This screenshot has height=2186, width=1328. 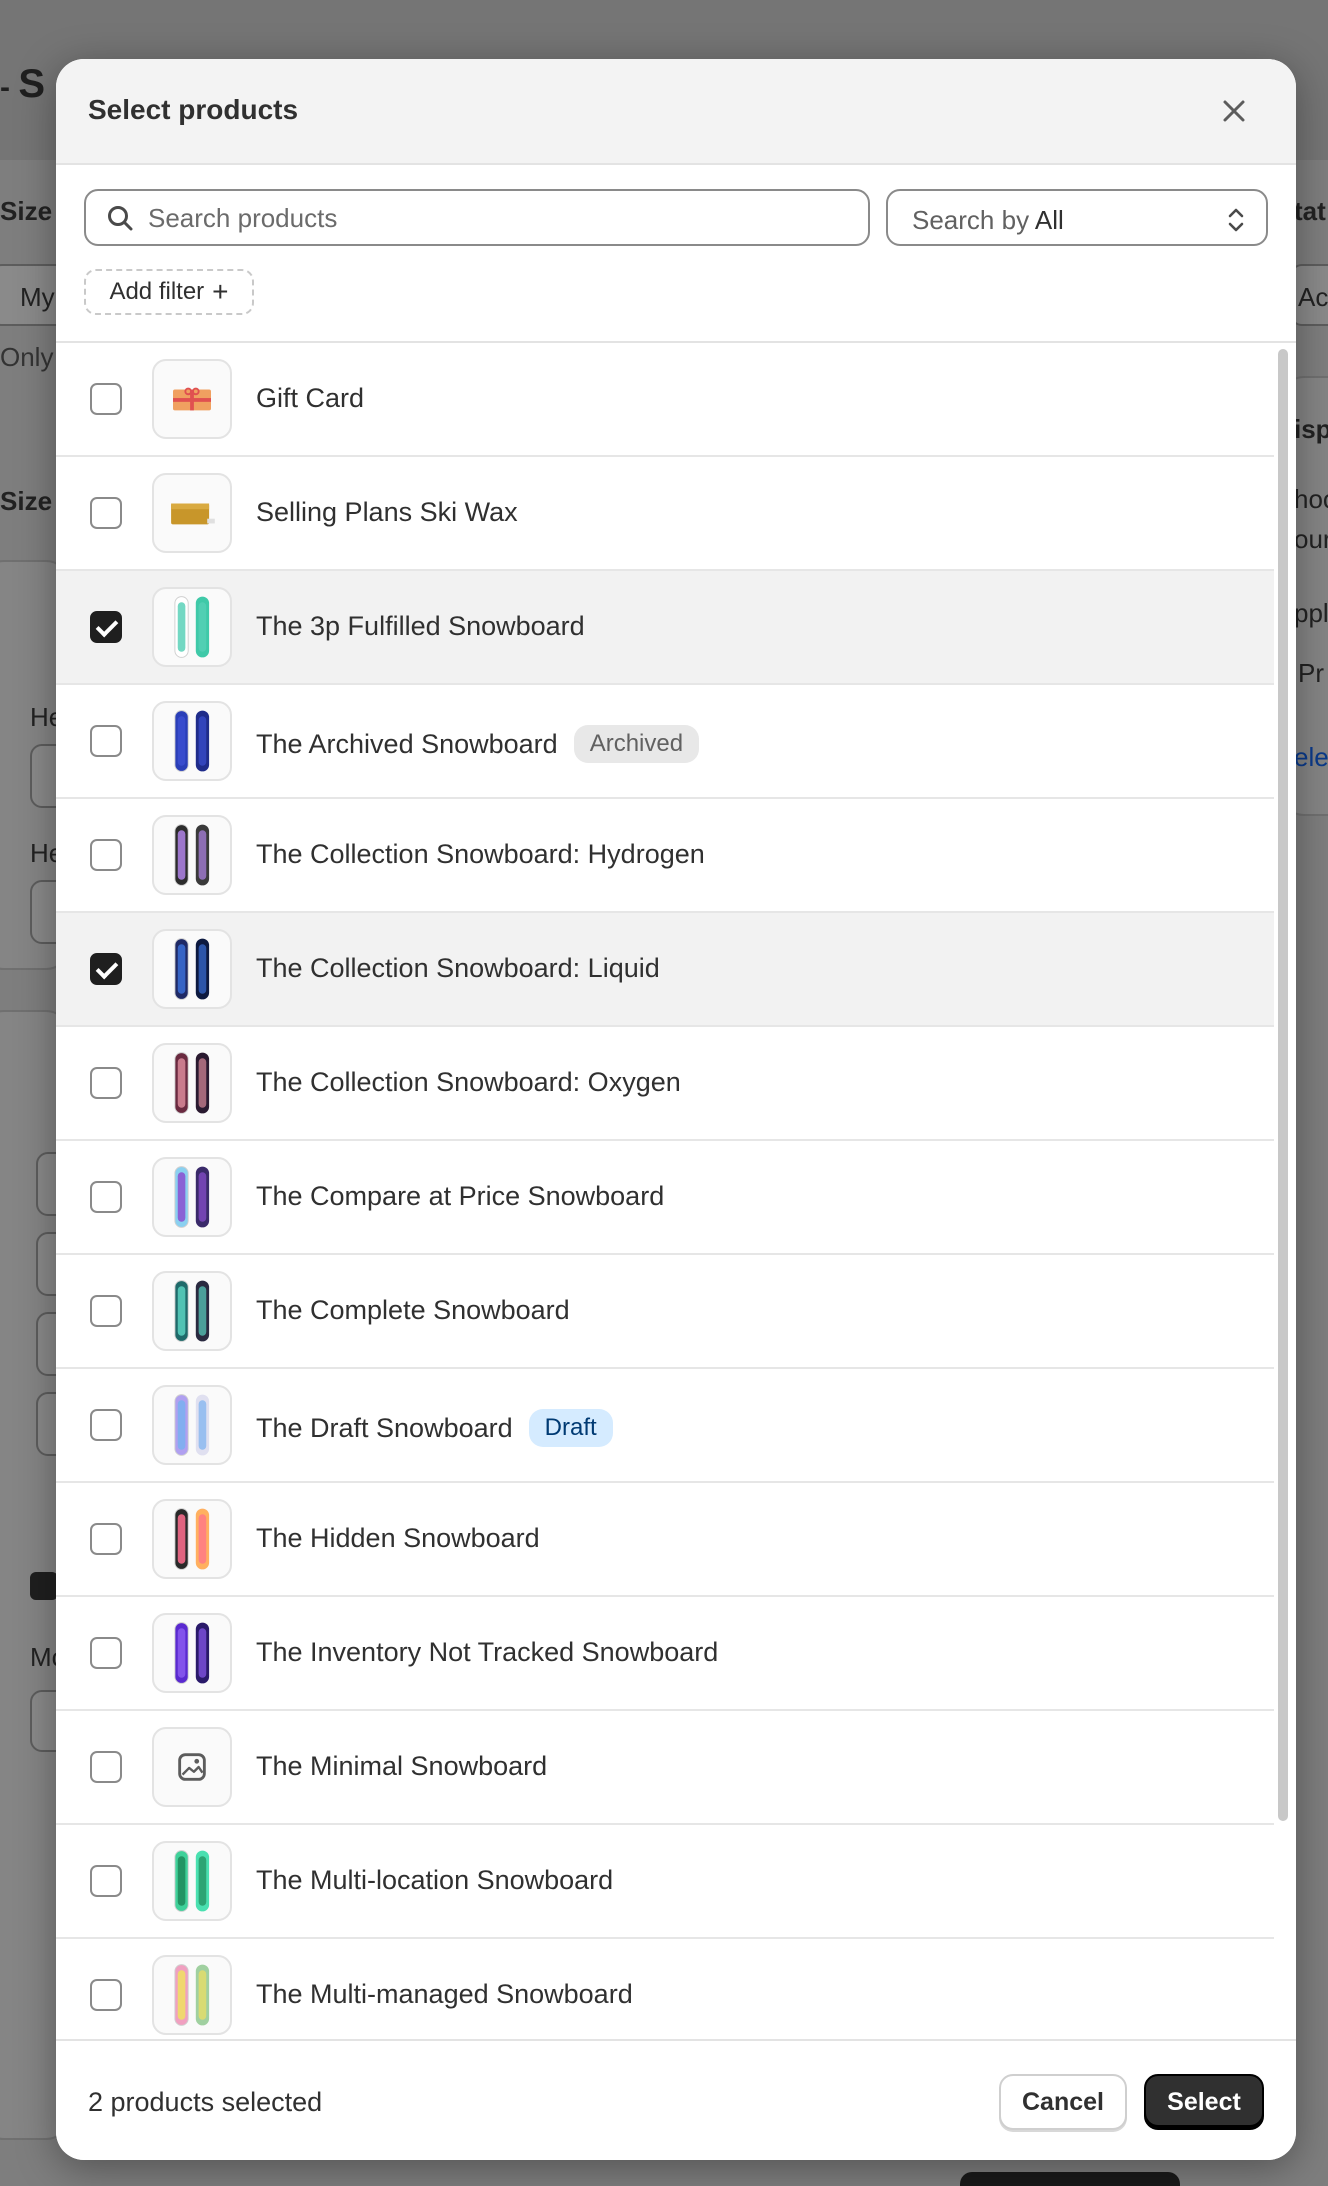 I want to click on close-button, so click(x=1234, y=111).